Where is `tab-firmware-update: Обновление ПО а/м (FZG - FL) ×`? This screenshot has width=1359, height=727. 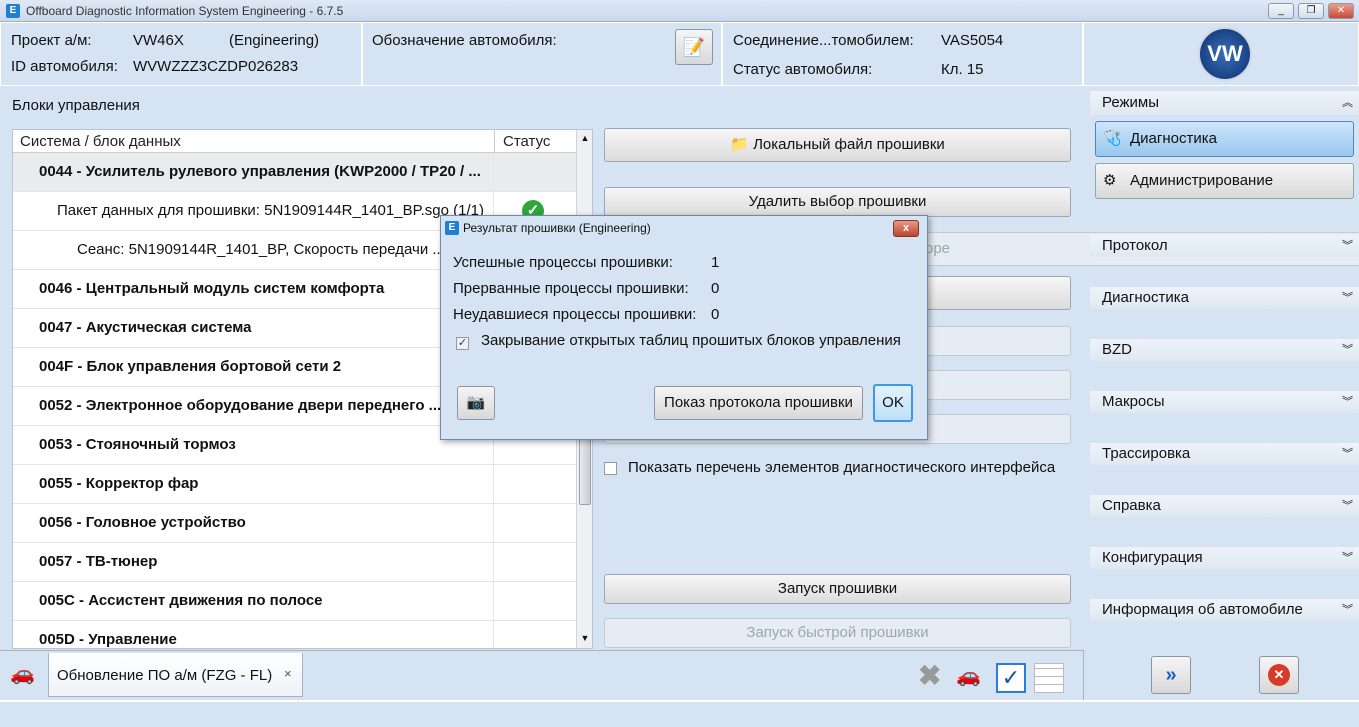
tab-firmware-update: Обновление ПО а/м (FZG - FL) × is located at coordinates (175, 675).